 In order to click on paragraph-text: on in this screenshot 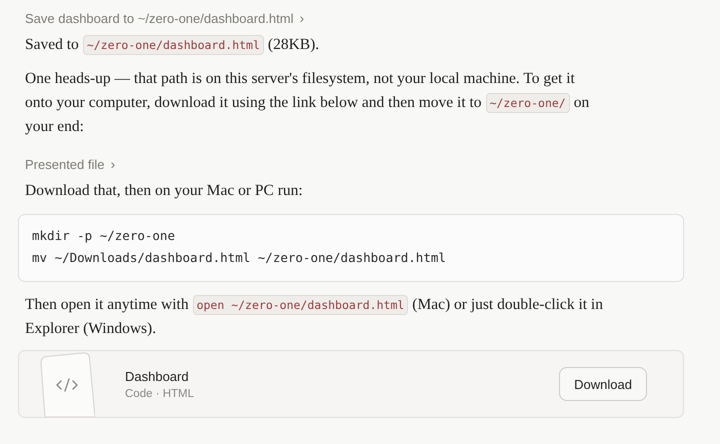, I will do `click(582, 103)`.